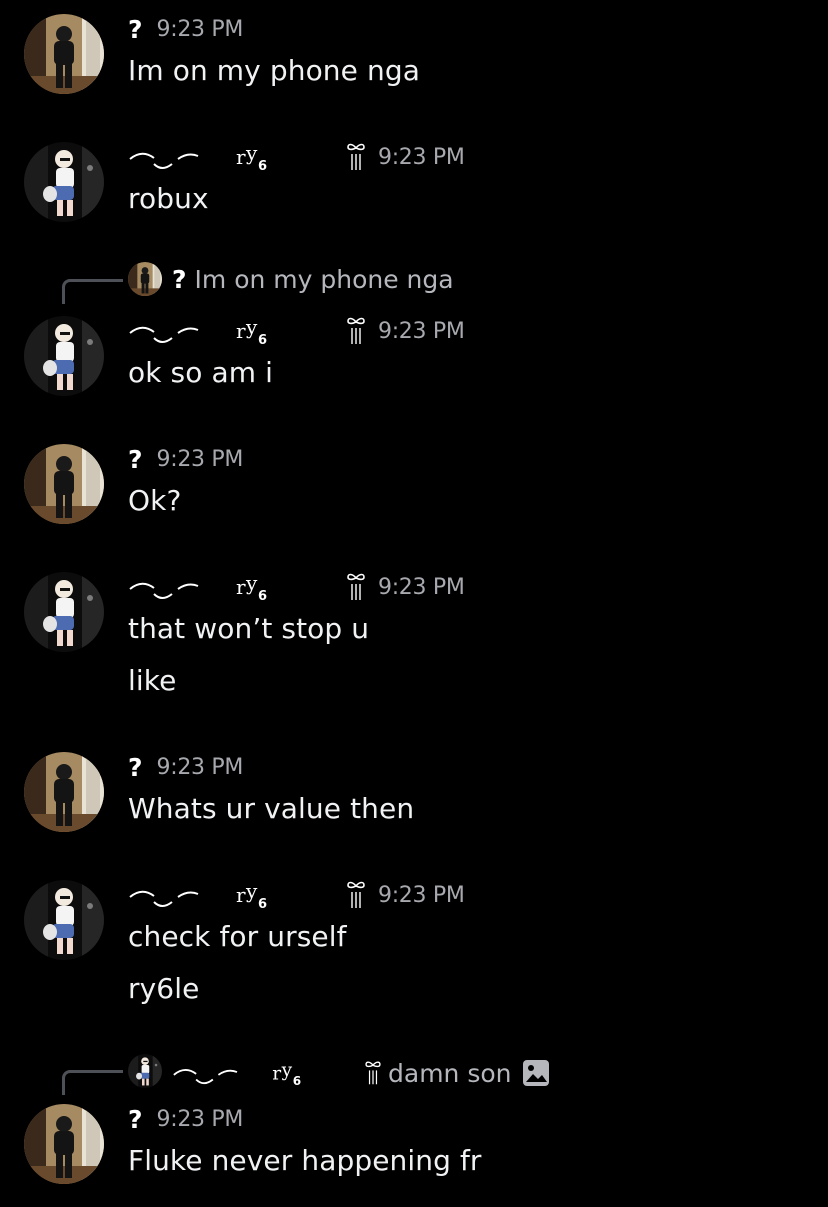  I want to click on reply-snippet: Im on my phone nga, so click(324, 279).